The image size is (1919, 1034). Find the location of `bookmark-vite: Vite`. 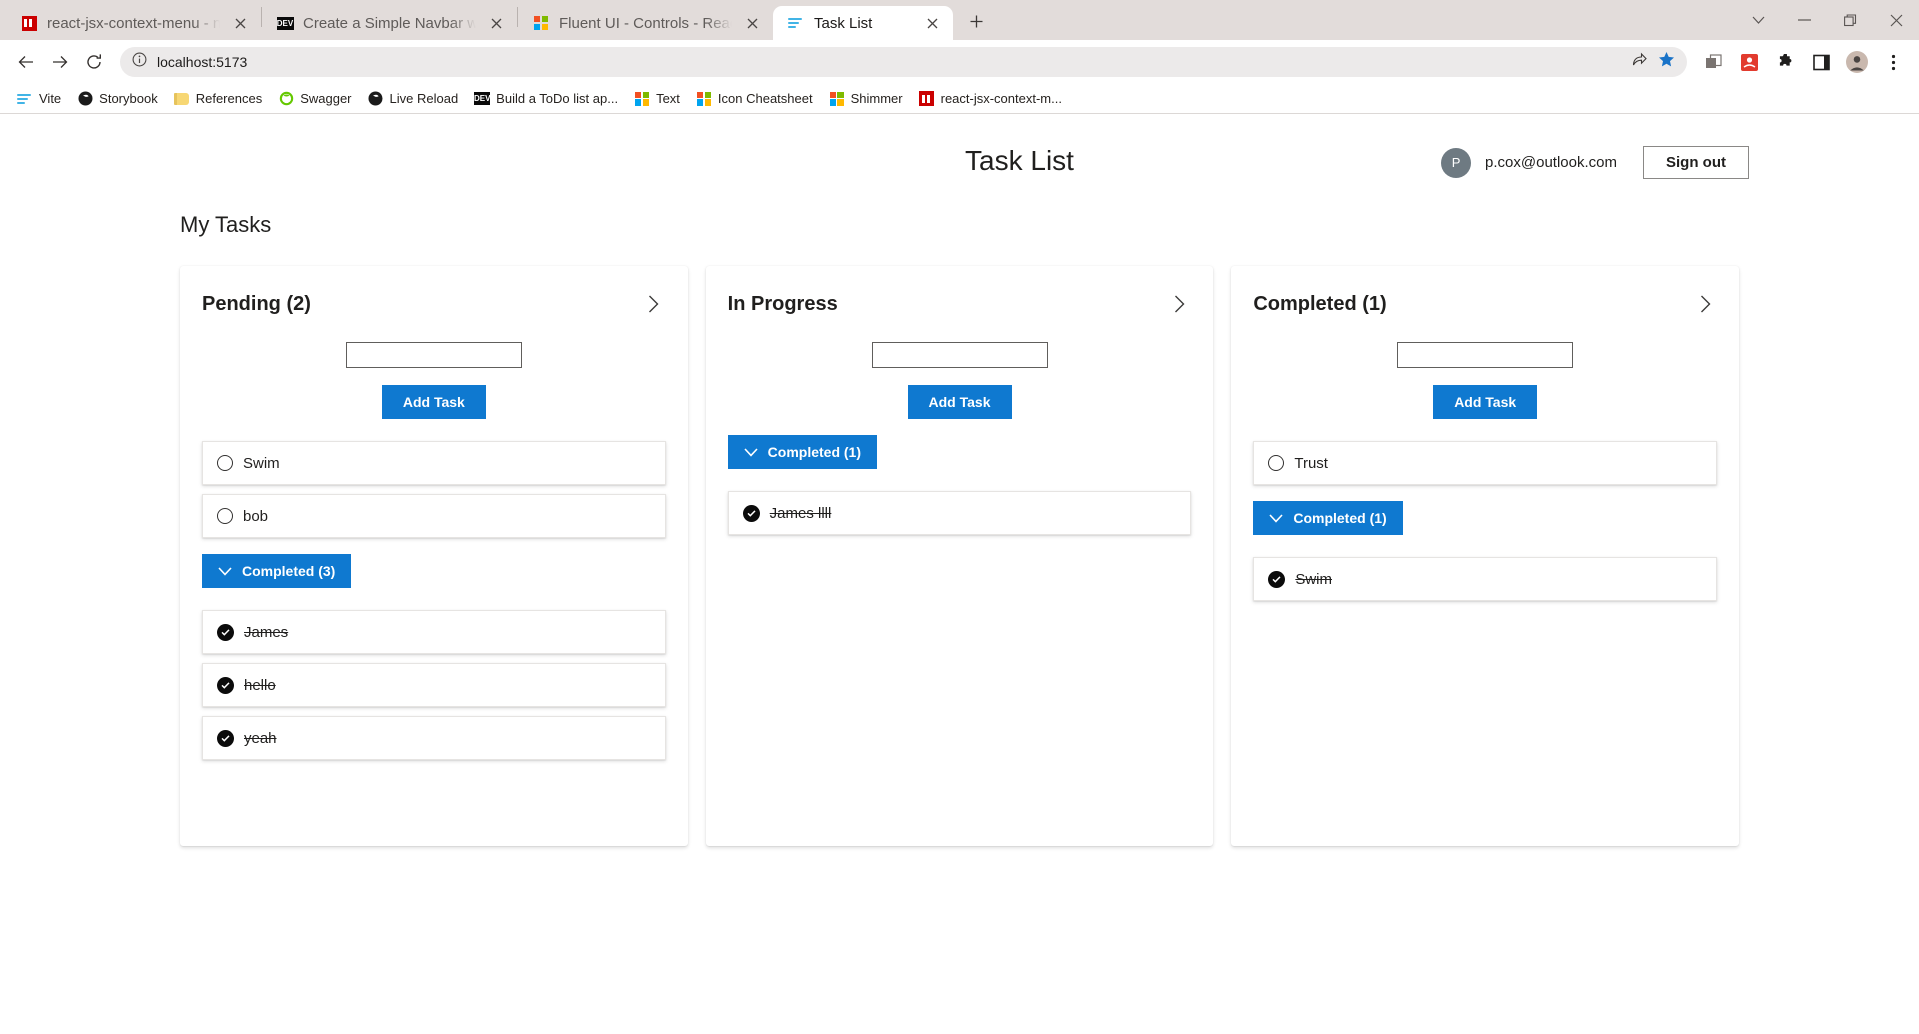

bookmark-vite: Vite is located at coordinates (39, 99).